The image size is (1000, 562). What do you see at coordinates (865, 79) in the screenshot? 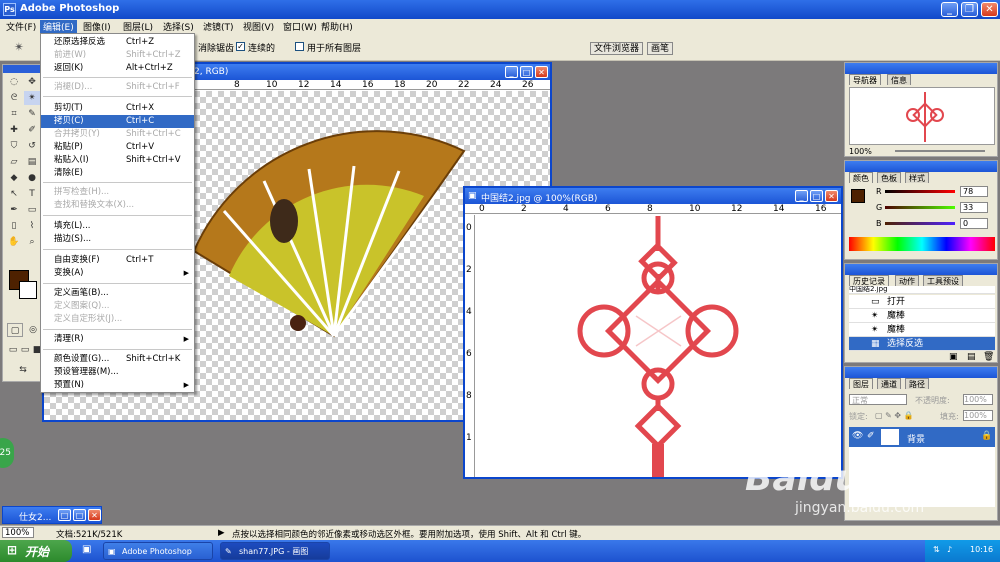
I see `tab-navigator: 导航器` at bounding box center [865, 79].